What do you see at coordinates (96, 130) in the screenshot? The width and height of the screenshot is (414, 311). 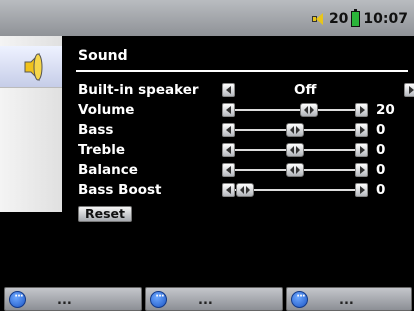 I see `bass-label: Bass` at bounding box center [96, 130].